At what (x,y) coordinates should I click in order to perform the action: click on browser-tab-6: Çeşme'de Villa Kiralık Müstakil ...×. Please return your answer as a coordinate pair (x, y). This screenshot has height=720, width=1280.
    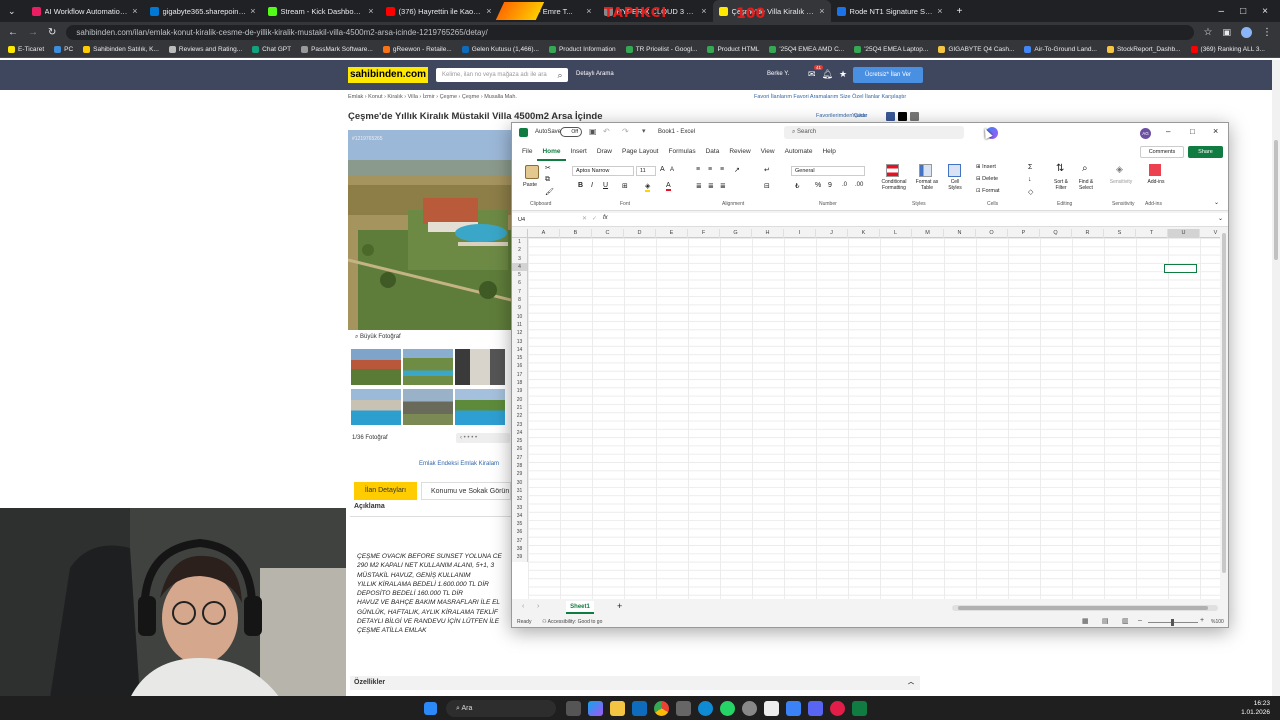
    Looking at the image, I should click on (771, 11).